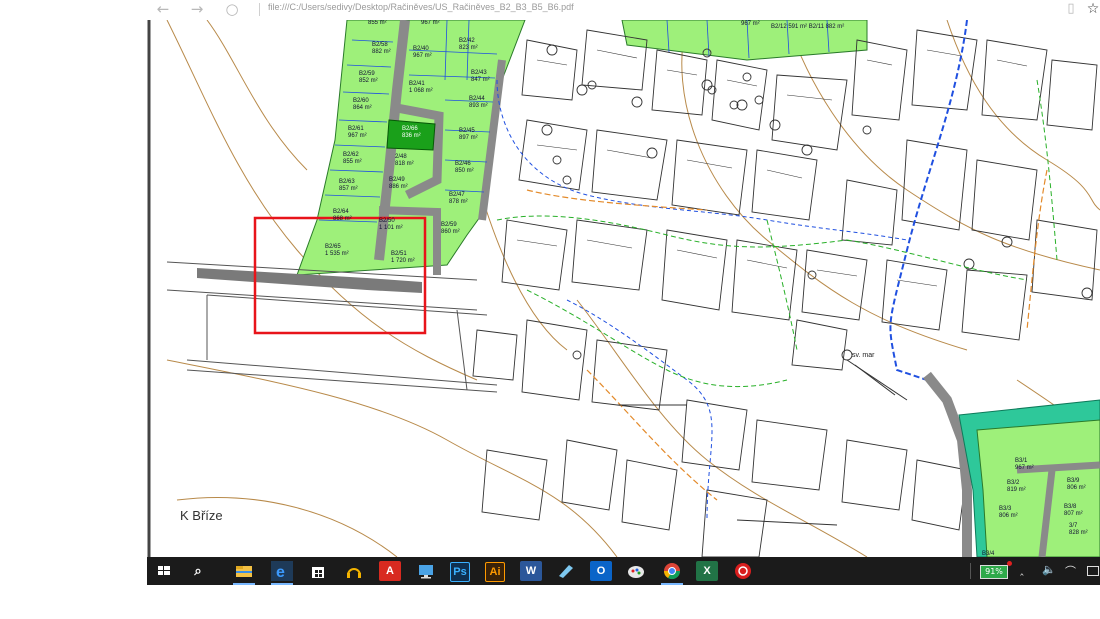 The height and width of the screenshot is (619, 1100). I want to click on lot-area-label: 852 m², so click(368, 81).